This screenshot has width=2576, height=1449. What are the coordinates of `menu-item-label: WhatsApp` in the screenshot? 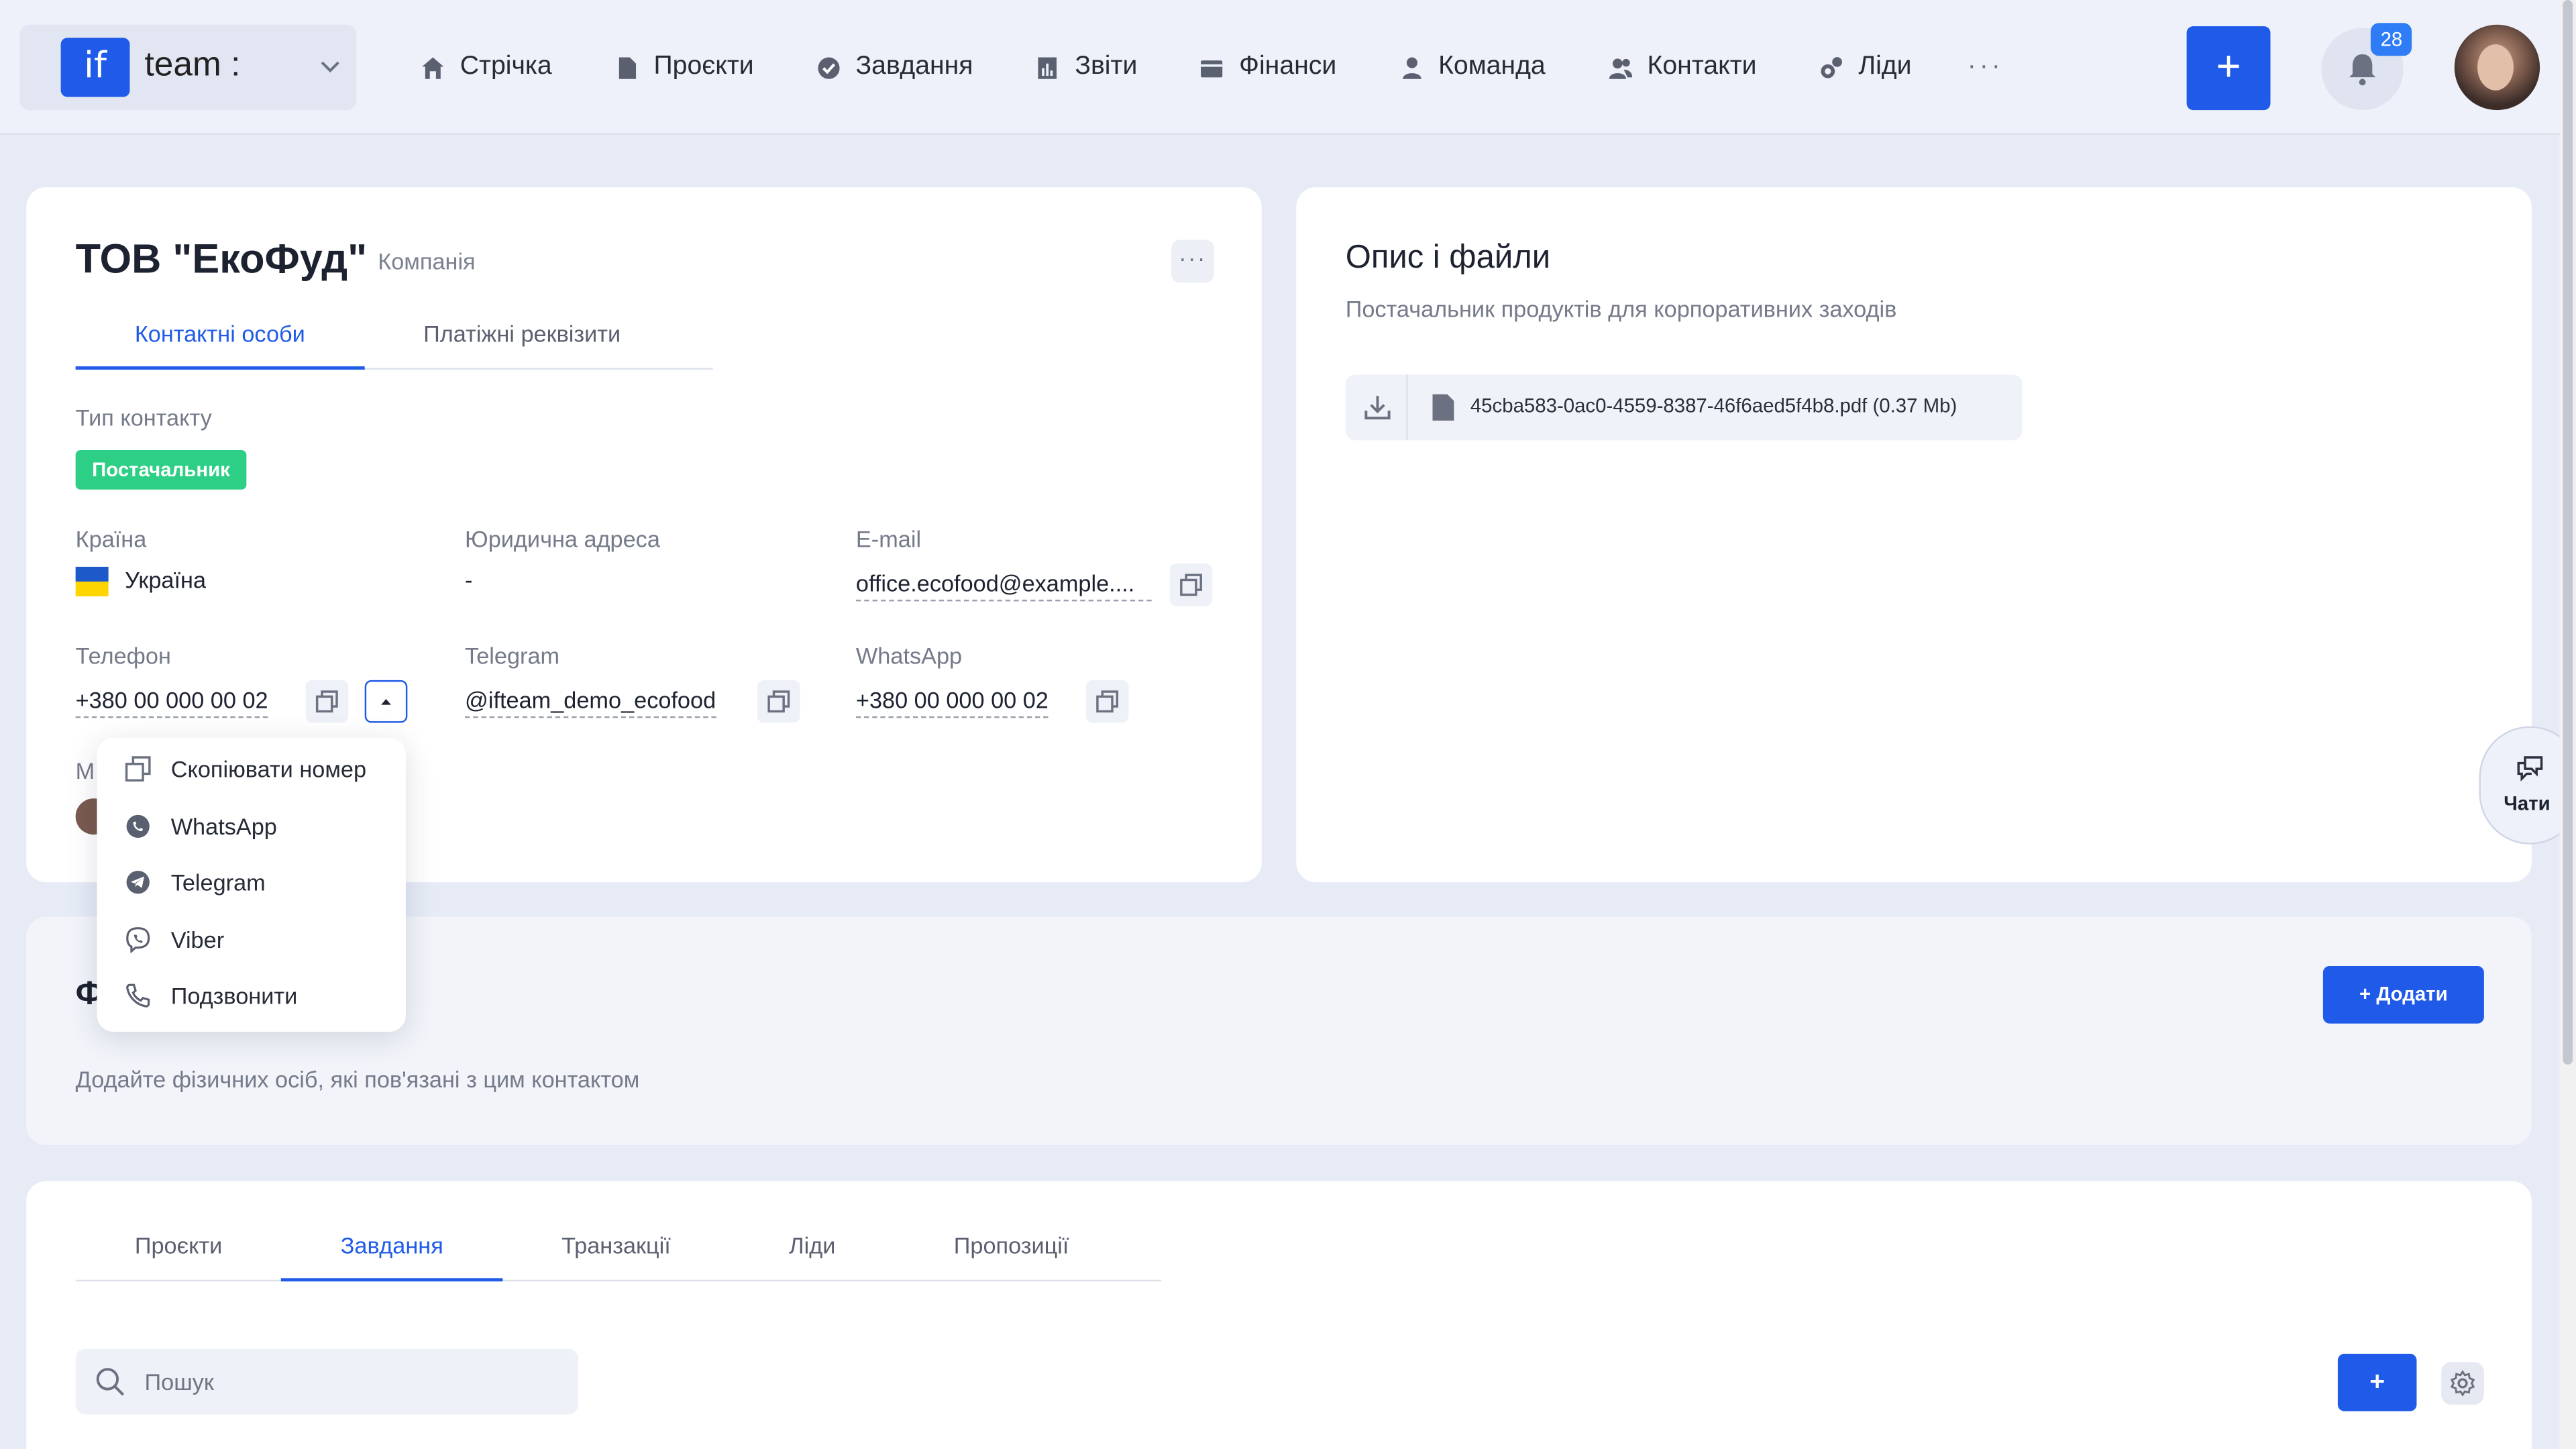 It's located at (223, 825).